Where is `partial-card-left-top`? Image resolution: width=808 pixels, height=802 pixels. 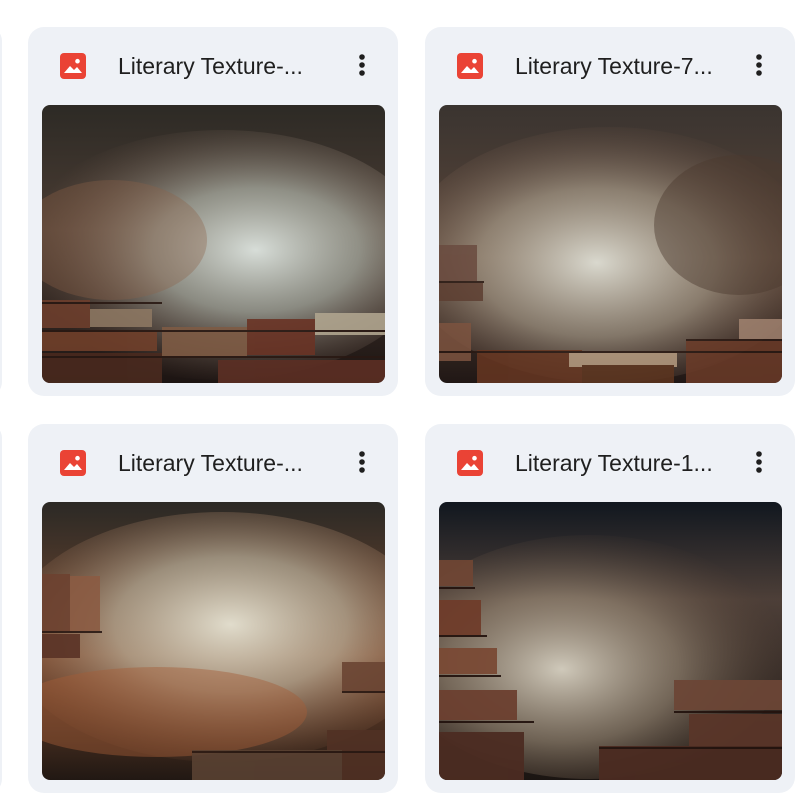 partial-card-left-top is located at coordinates (1, 211).